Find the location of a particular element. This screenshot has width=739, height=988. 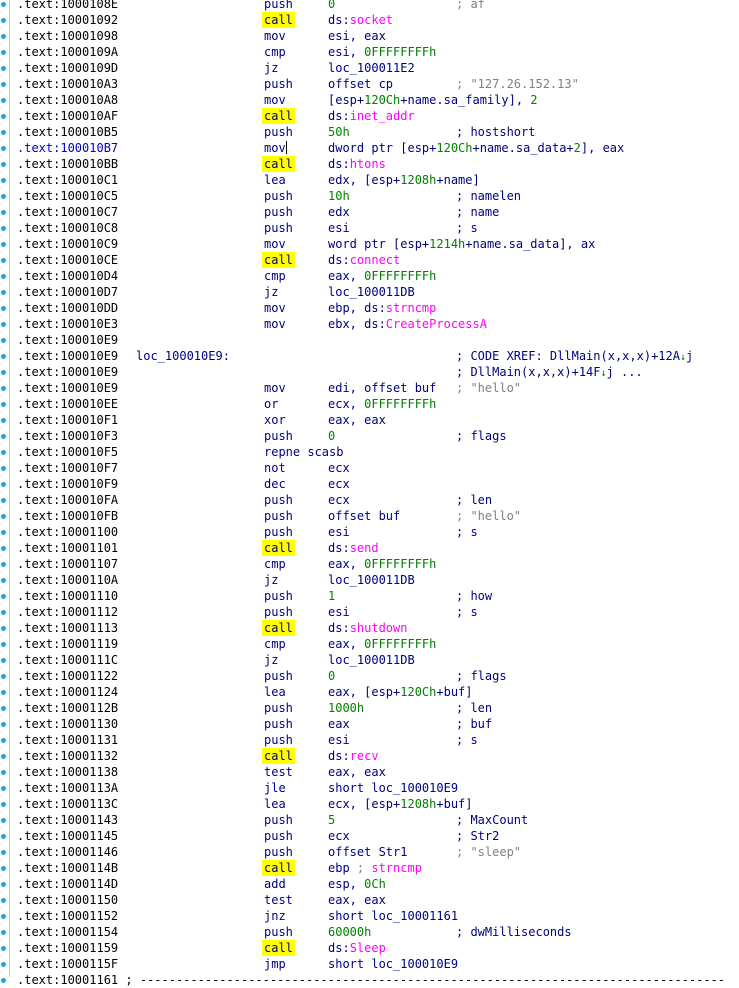

listing-row: .text:10001113 call ds:shutdown is located at coordinates (369, 628).